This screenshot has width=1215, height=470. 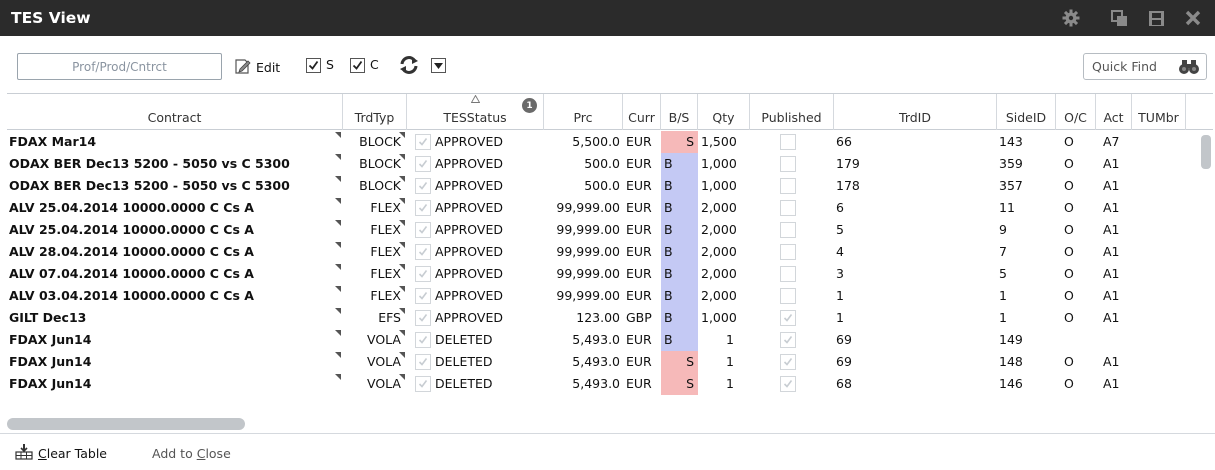 What do you see at coordinates (409, 65) in the screenshot?
I see `refresh-icon` at bounding box center [409, 65].